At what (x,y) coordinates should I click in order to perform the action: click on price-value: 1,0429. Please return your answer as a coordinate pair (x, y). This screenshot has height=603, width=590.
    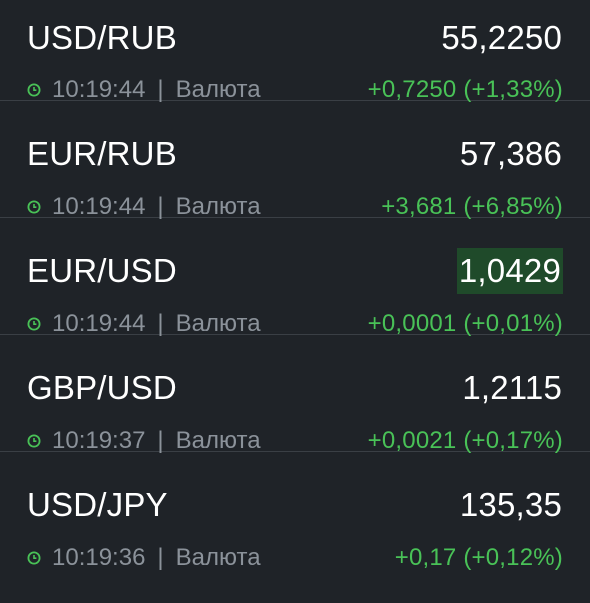
    Looking at the image, I should click on (509, 271).